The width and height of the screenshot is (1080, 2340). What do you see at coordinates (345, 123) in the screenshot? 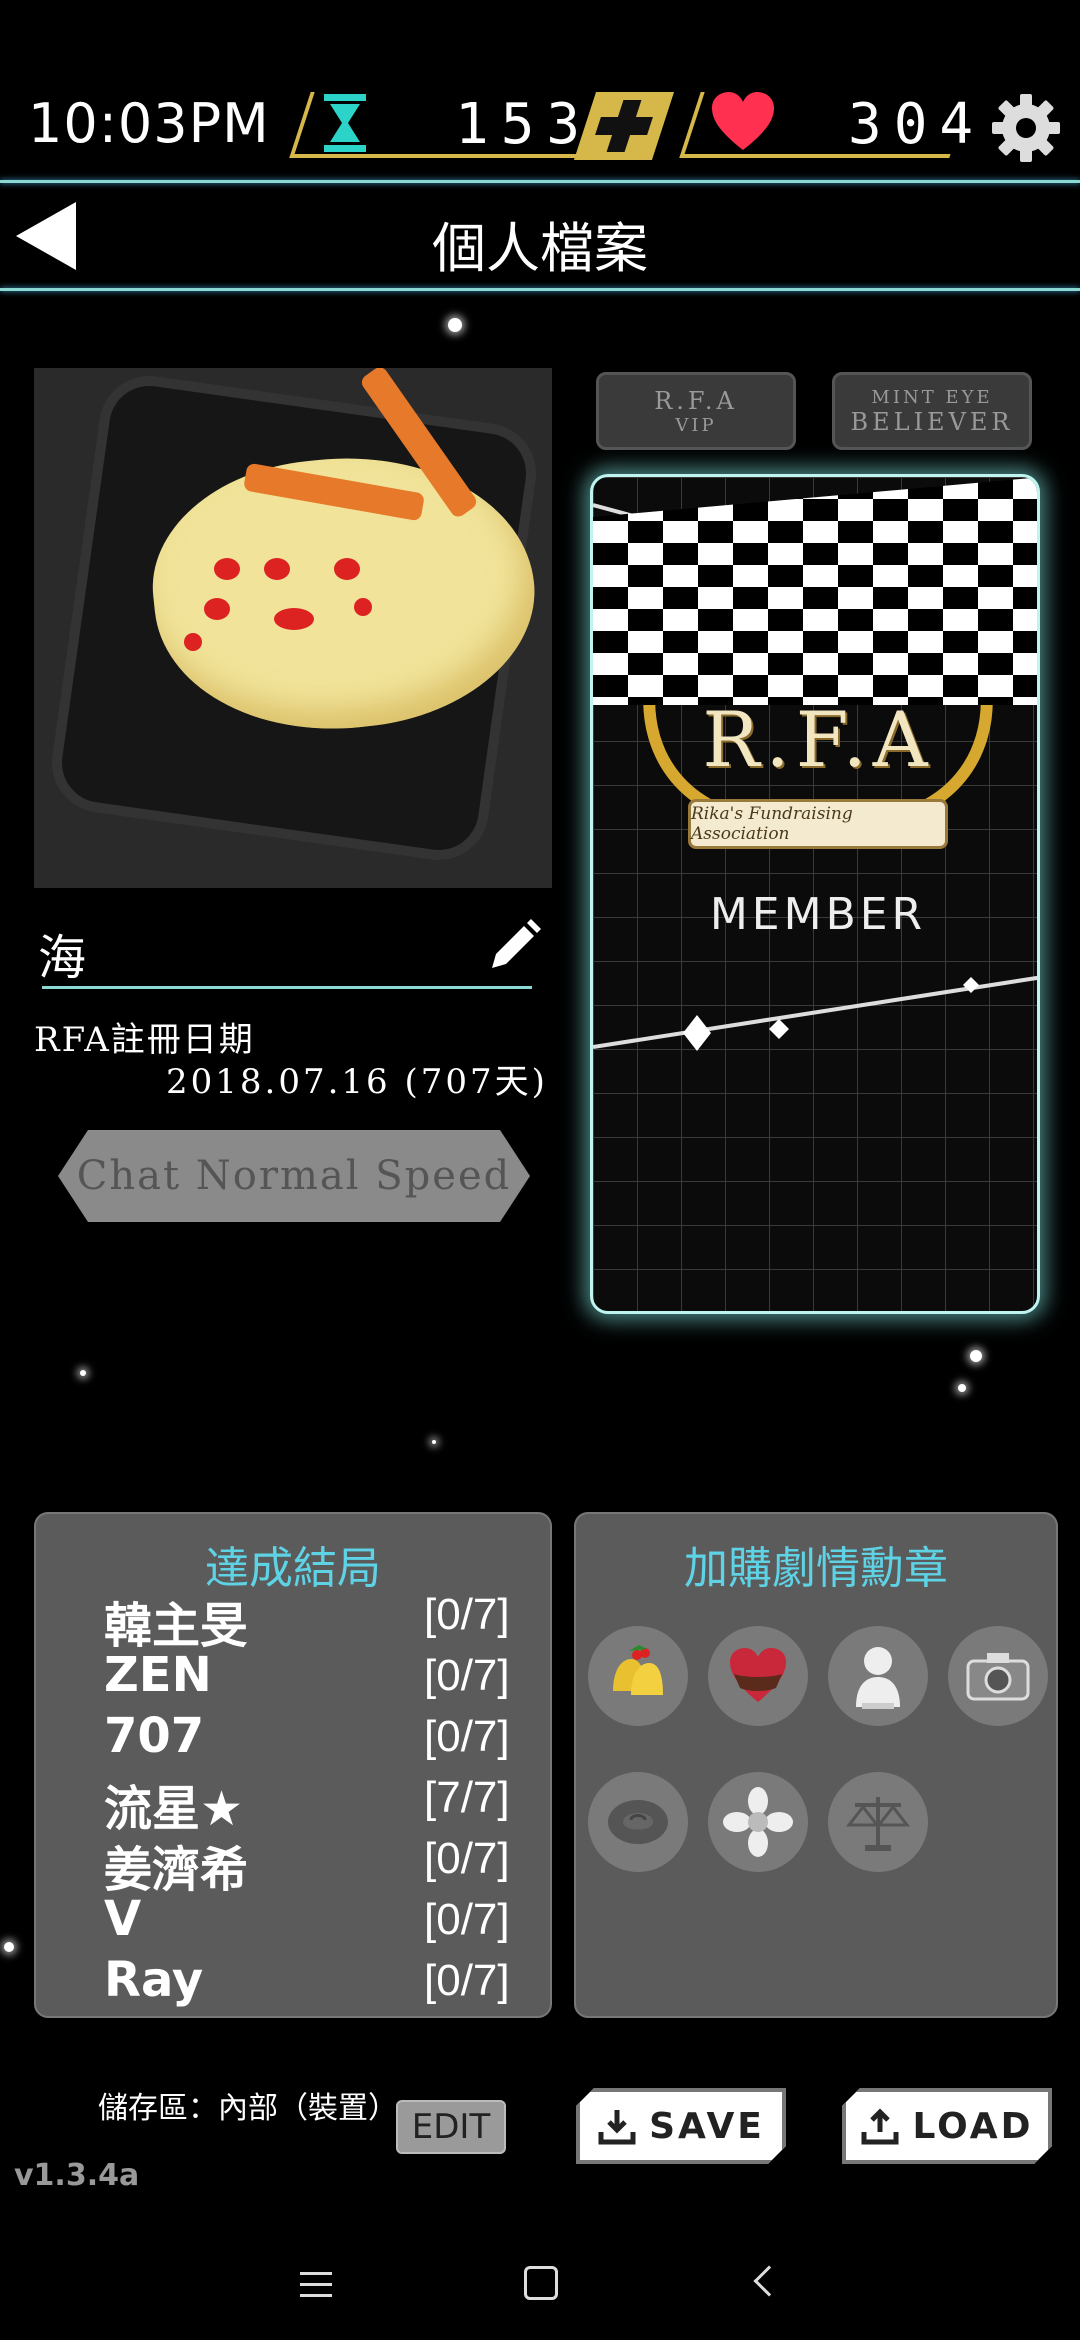
I see `hourglass-icon` at bounding box center [345, 123].